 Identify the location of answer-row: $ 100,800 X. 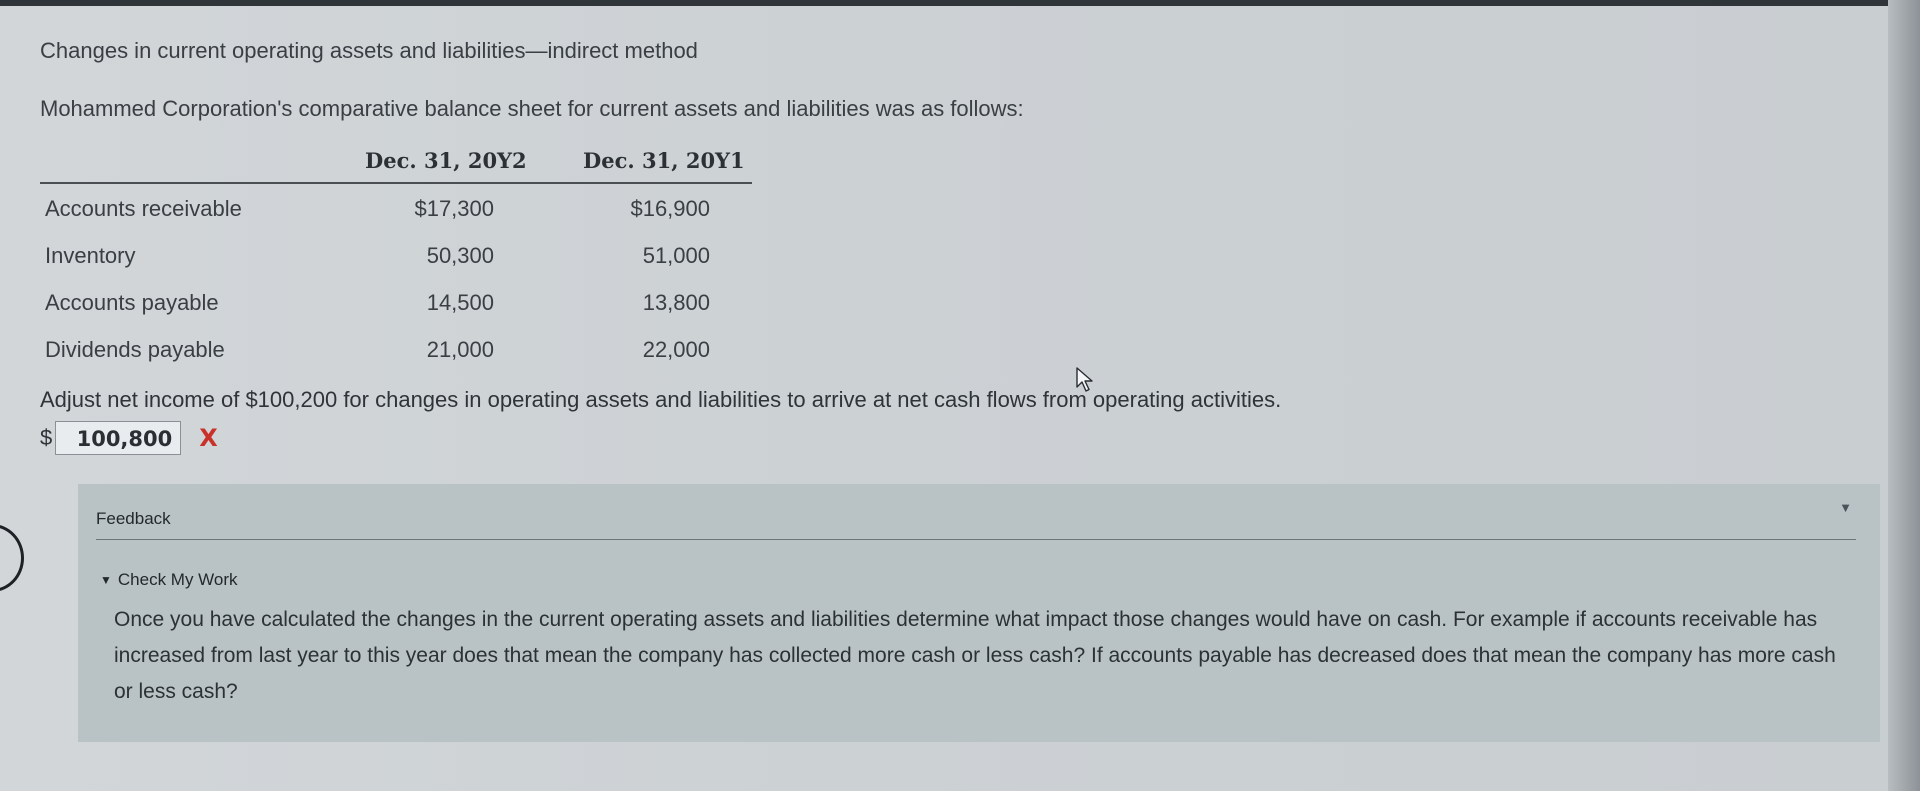
(129, 438).